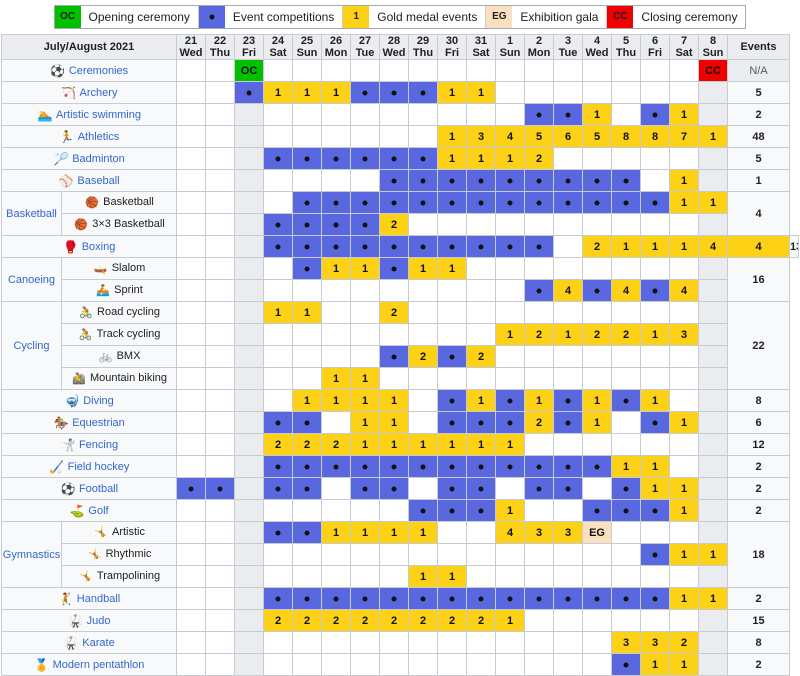 This screenshot has width=800, height=676. What do you see at coordinates (61, 422) in the screenshot?
I see `equestrian-icon: 🏇` at bounding box center [61, 422].